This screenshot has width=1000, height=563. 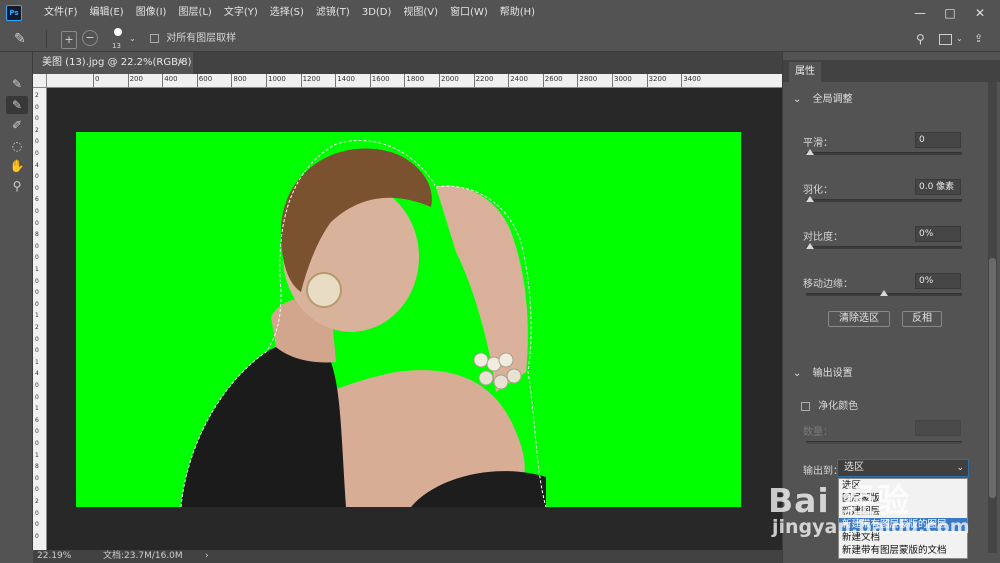 What do you see at coordinates (884, 199) in the screenshot?
I see `feather-slider` at bounding box center [884, 199].